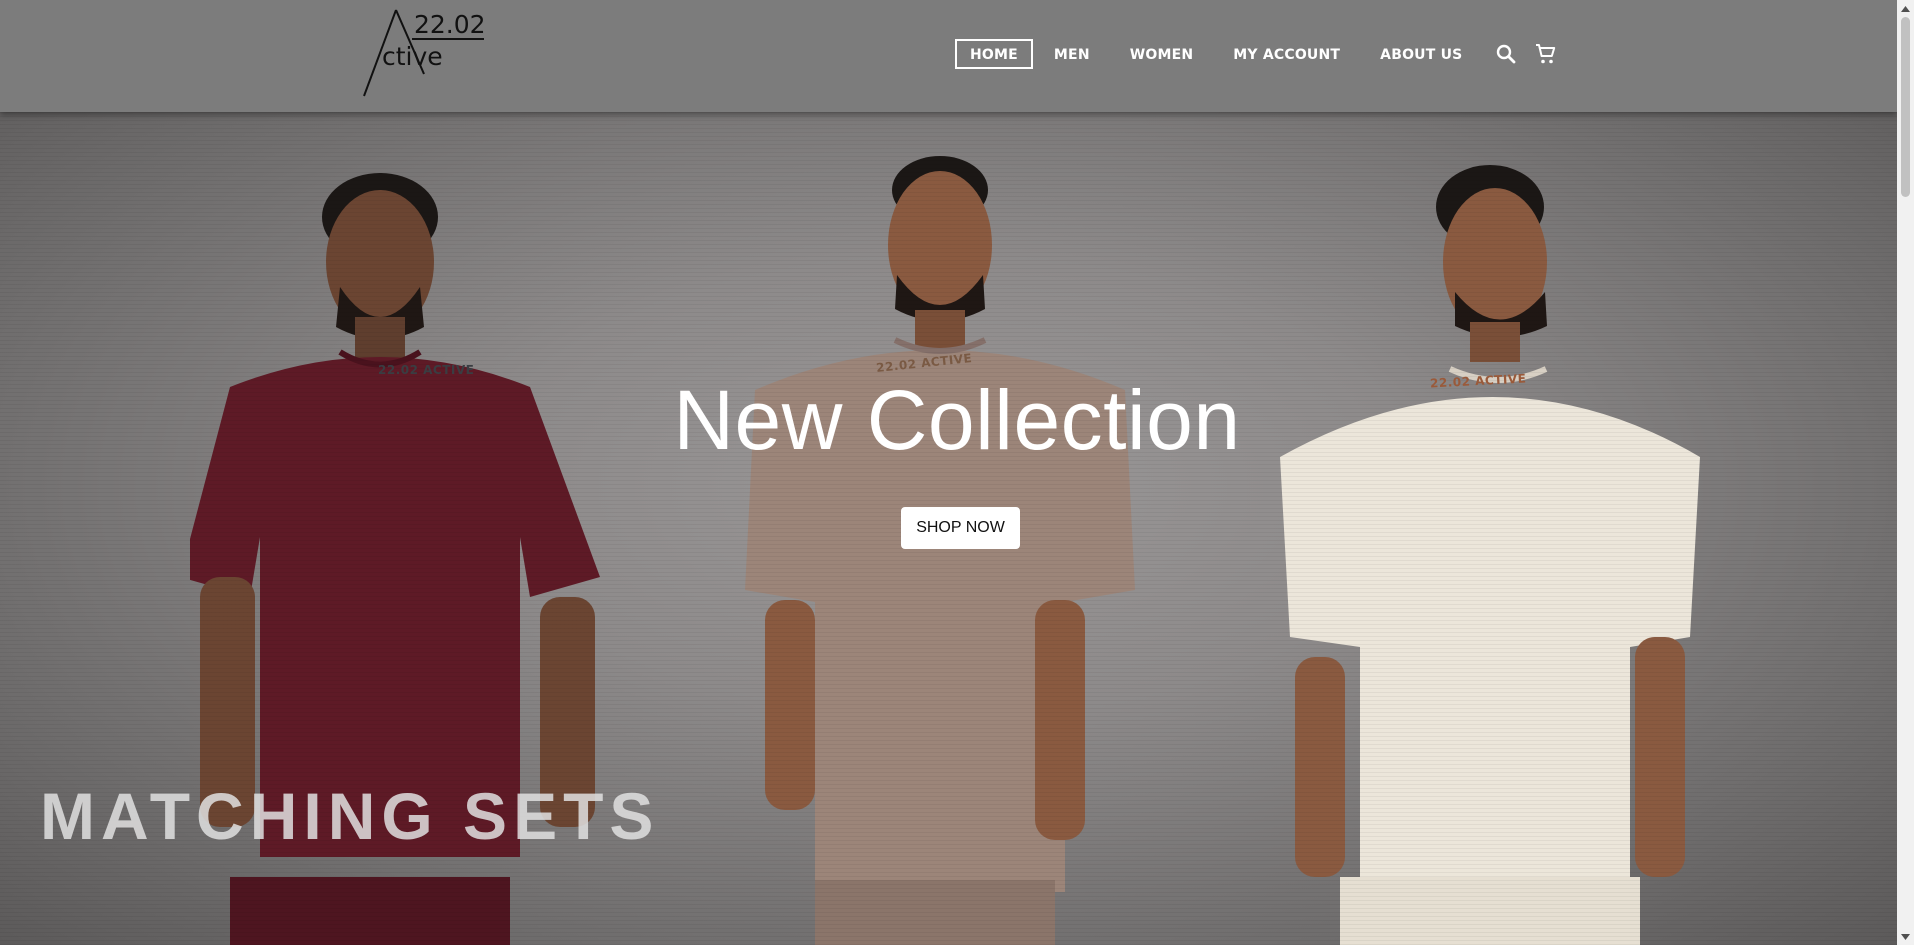  What do you see at coordinates (1905, 107) in the screenshot?
I see `scroll-thumb` at bounding box center [1905, 107].